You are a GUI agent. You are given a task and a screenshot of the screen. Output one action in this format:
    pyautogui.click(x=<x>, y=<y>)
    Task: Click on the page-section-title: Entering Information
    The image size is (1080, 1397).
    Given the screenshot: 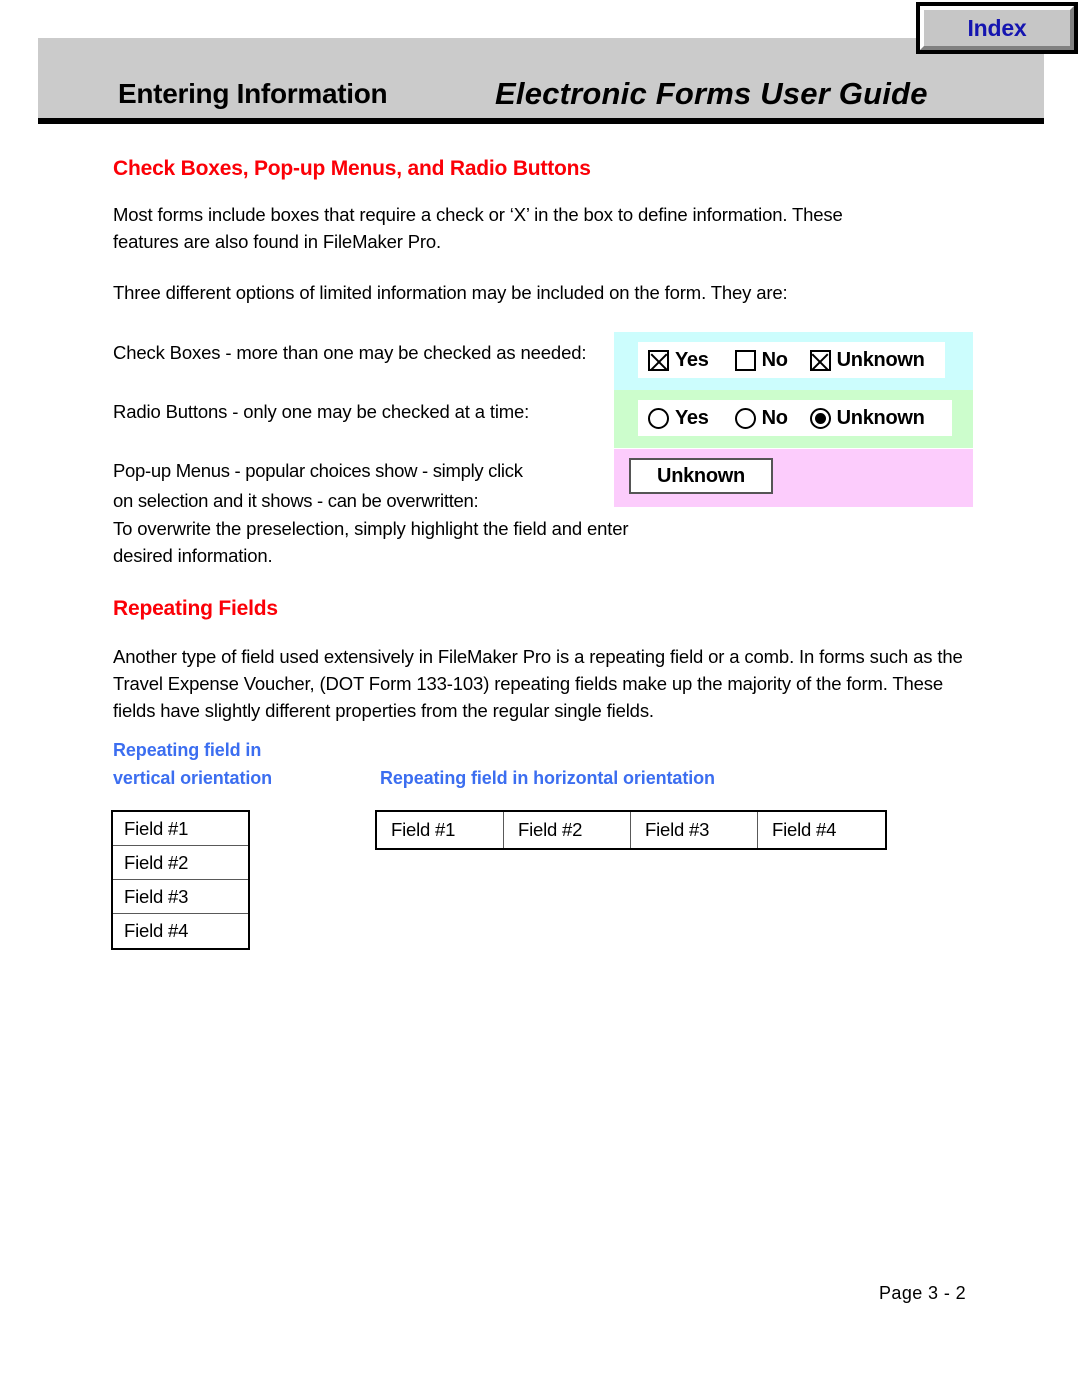 What is the action you would take?
    pyautogui.click(x=253, y=93)
    